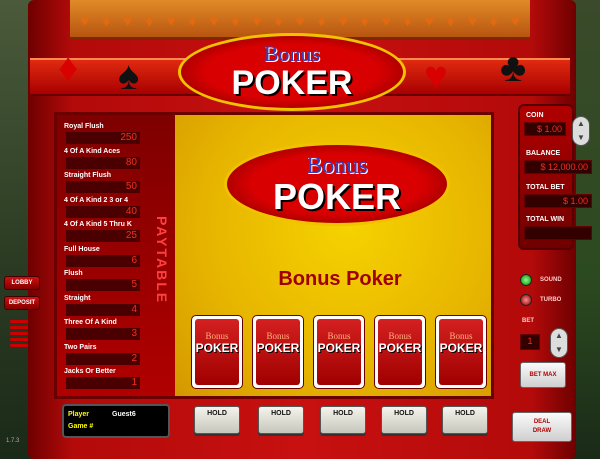  I want to click on paytable-payout: 40, so click(103, 211).